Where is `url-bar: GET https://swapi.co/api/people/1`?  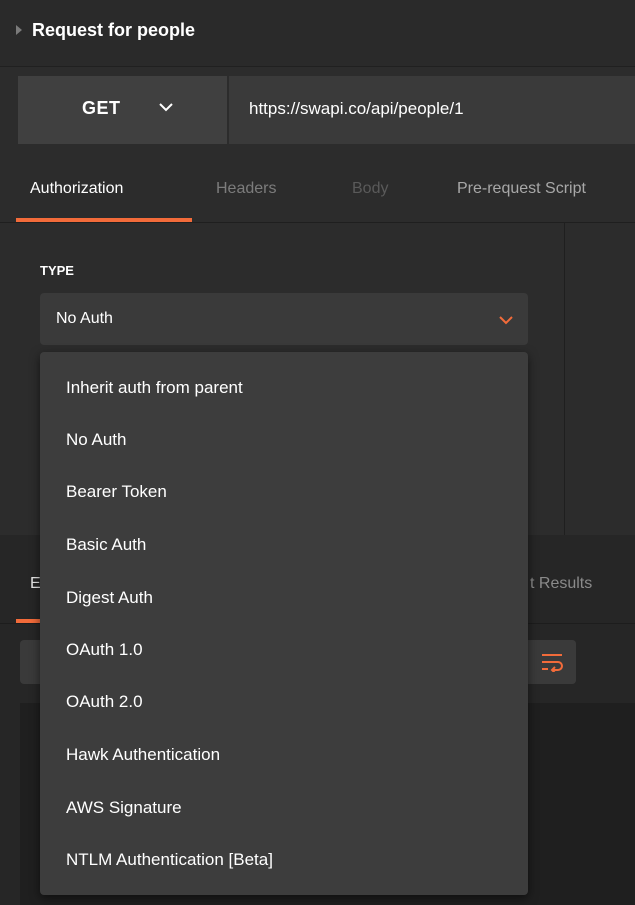
url-bar: GET https://swapi.co/api/people/1 is located at coordinates (326, 110).